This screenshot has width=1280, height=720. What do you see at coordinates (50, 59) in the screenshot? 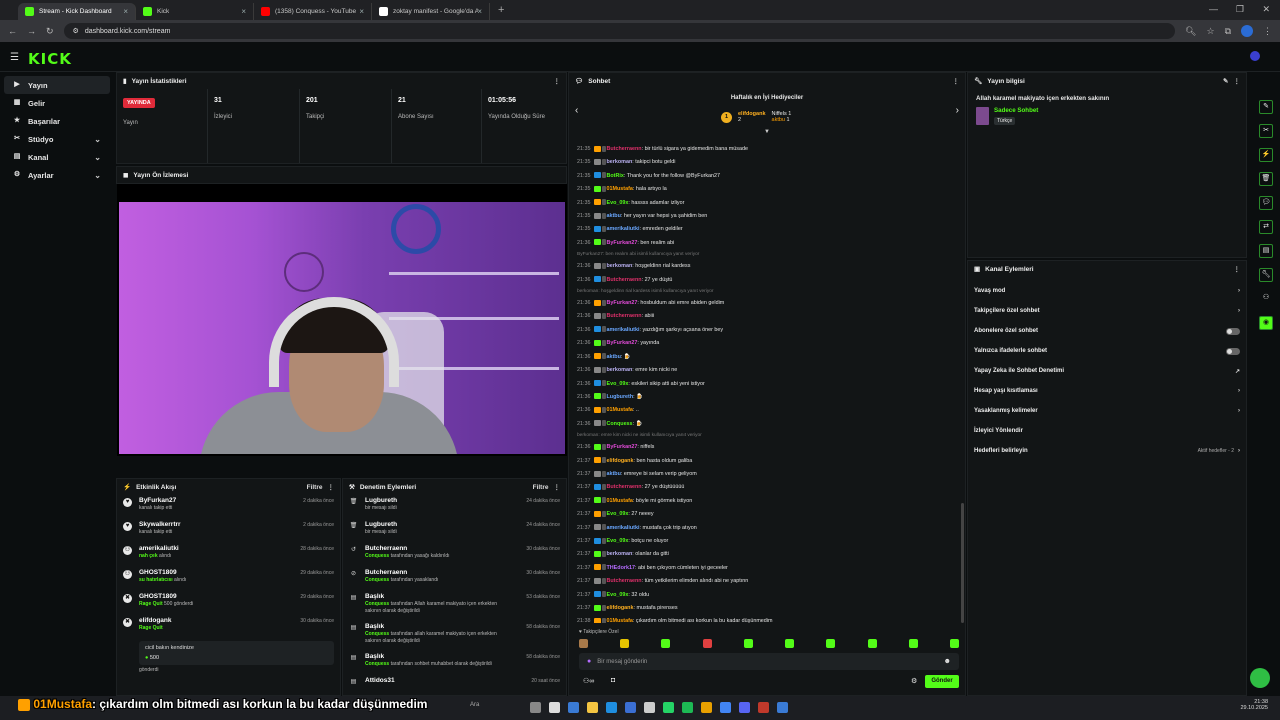
I see `kick-logo: KICK` at bounding box center [50, 59].